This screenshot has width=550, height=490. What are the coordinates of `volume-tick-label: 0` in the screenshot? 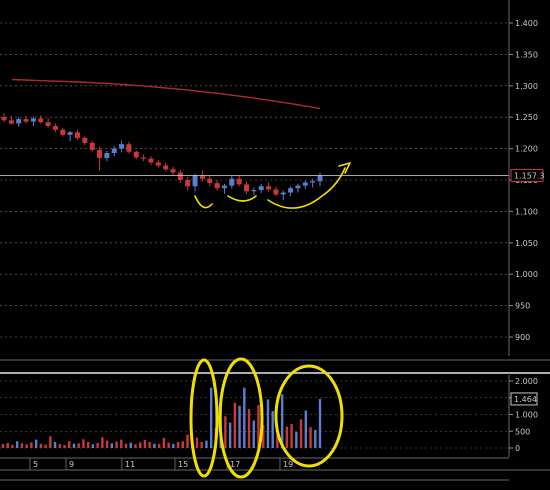 It's located at (517, 448).